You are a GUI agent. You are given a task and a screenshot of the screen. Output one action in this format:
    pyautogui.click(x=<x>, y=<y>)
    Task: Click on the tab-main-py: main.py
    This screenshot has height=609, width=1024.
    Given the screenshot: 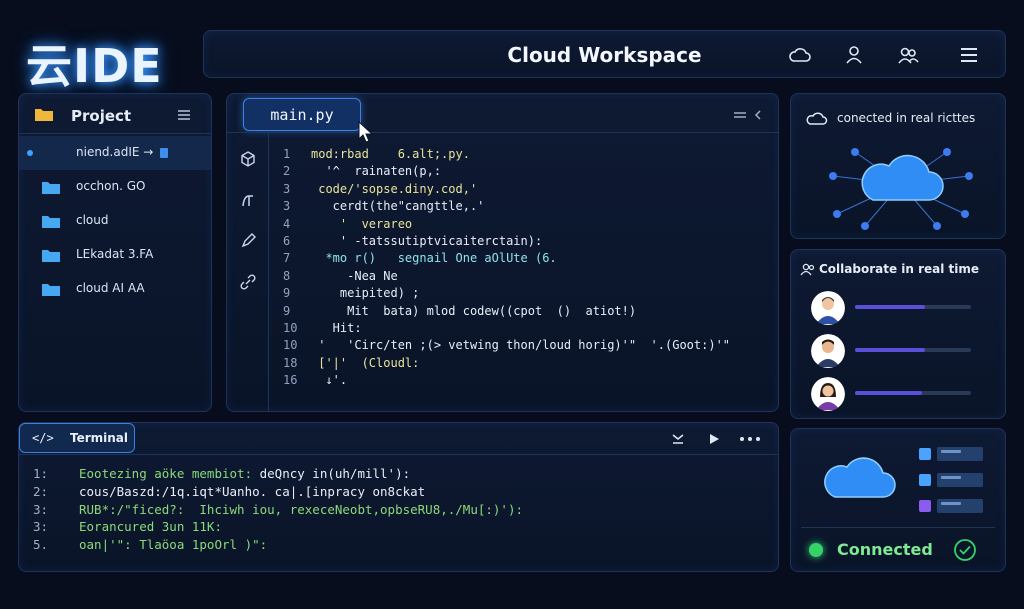 What is the action you would take?
    pyautogui.click(x=302, y=114)
    